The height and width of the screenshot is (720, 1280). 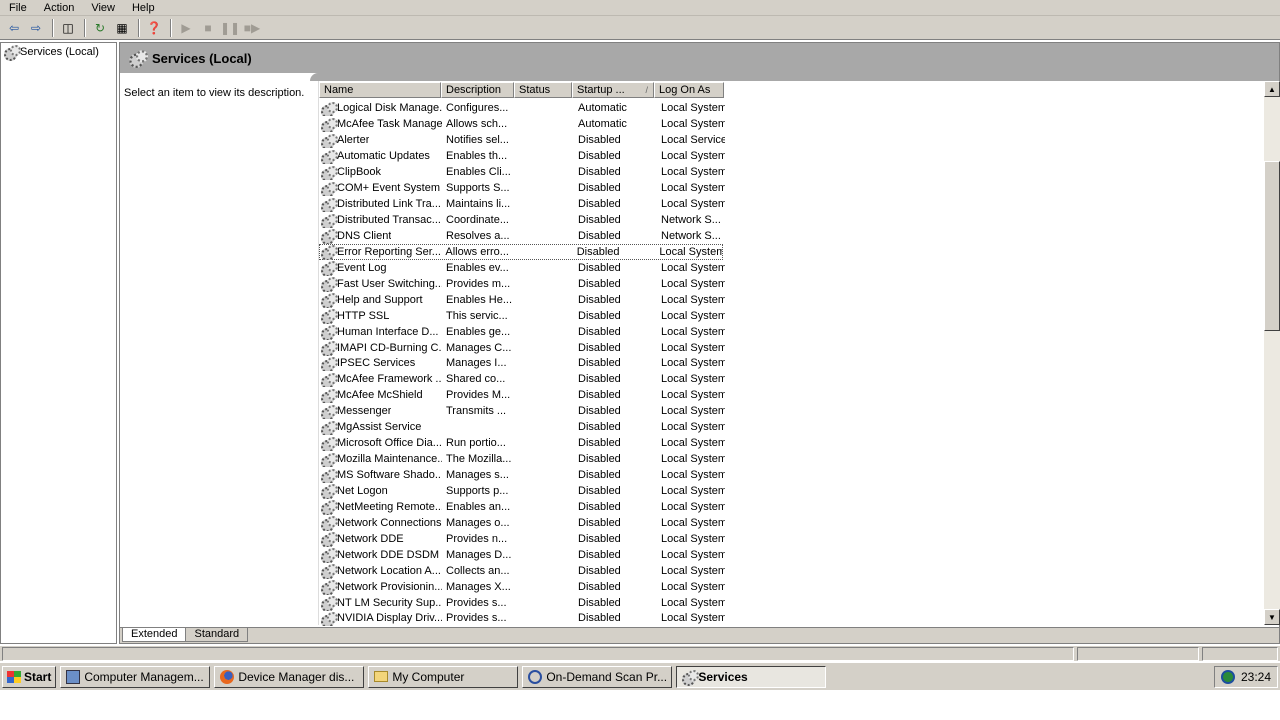 What do you see at coordinates (1272, 353) in the screenshot?
I see `vertical-scrollbar: ▲ ▼` at bounding box center [1272, 353].